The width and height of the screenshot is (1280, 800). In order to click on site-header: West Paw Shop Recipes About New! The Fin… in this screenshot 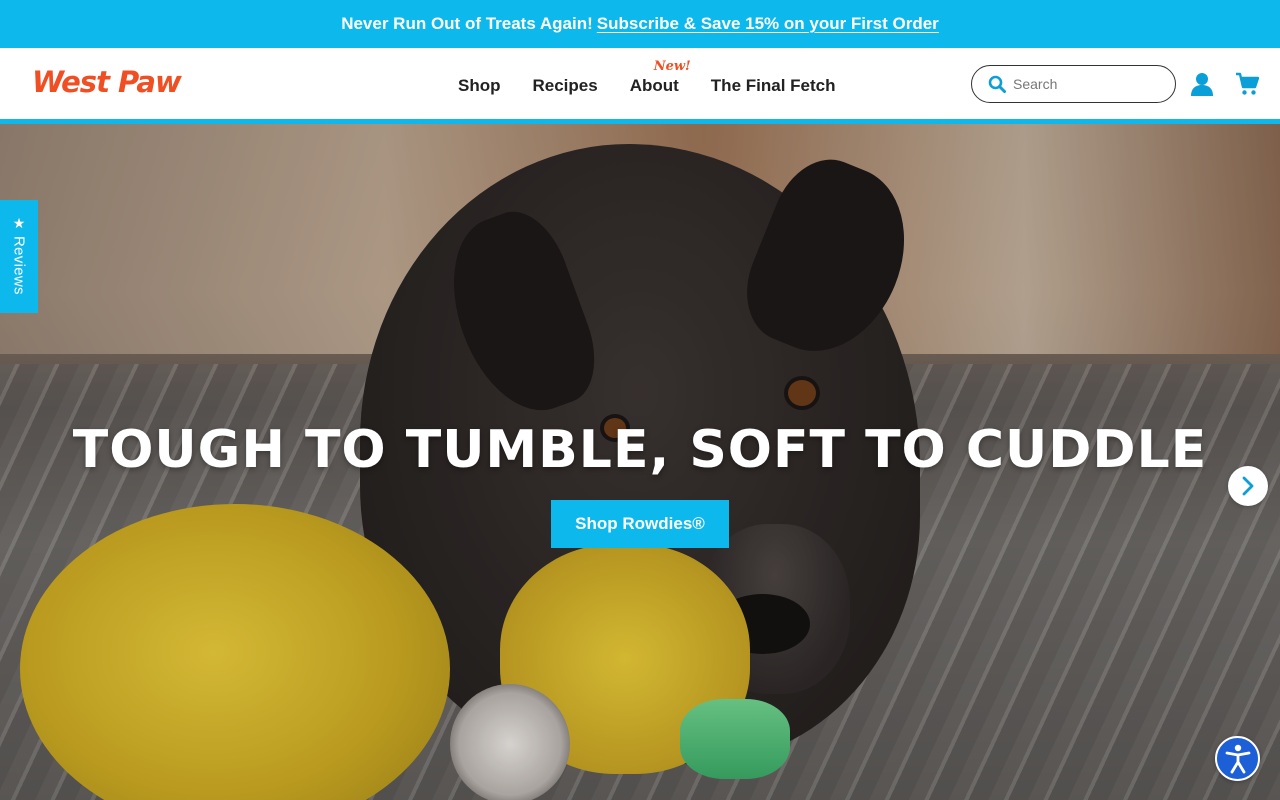, I will do `click(640, 83)`.